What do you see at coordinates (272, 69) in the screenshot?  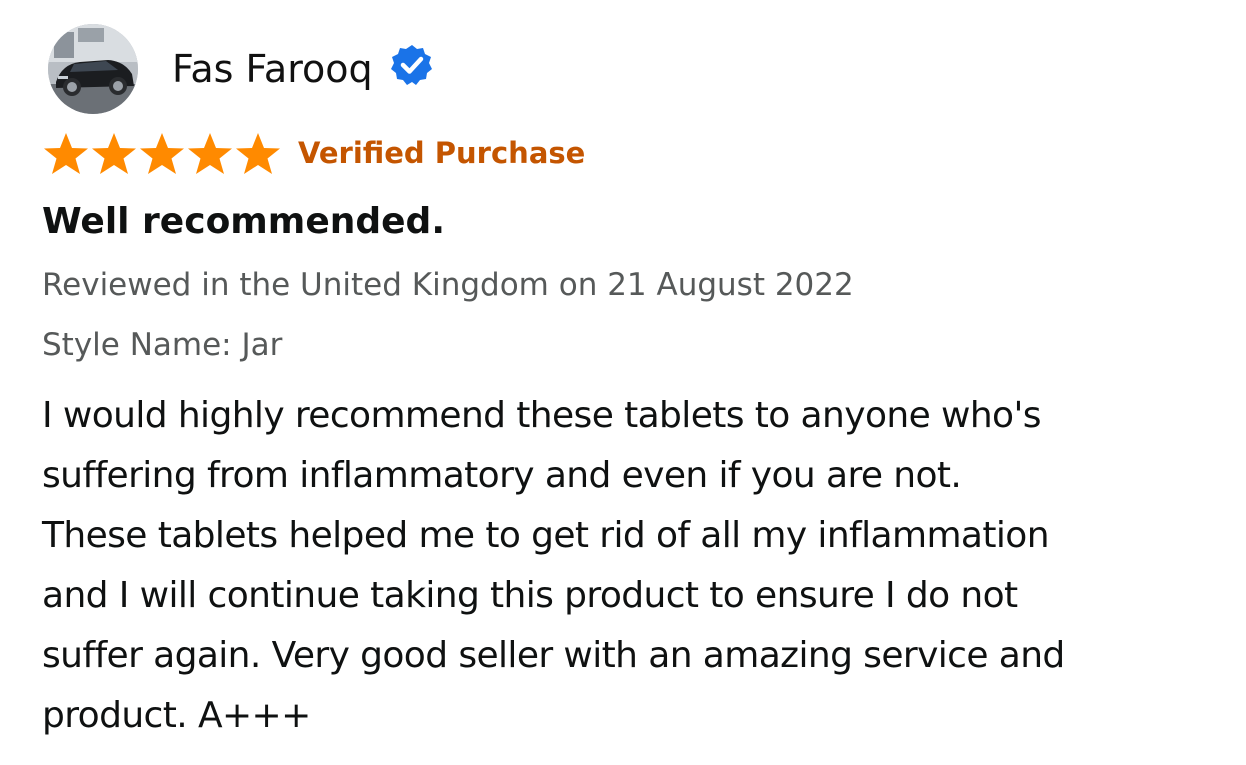 I see `reviewer-name: Fas Farooq` at bounding box center [272, 69].